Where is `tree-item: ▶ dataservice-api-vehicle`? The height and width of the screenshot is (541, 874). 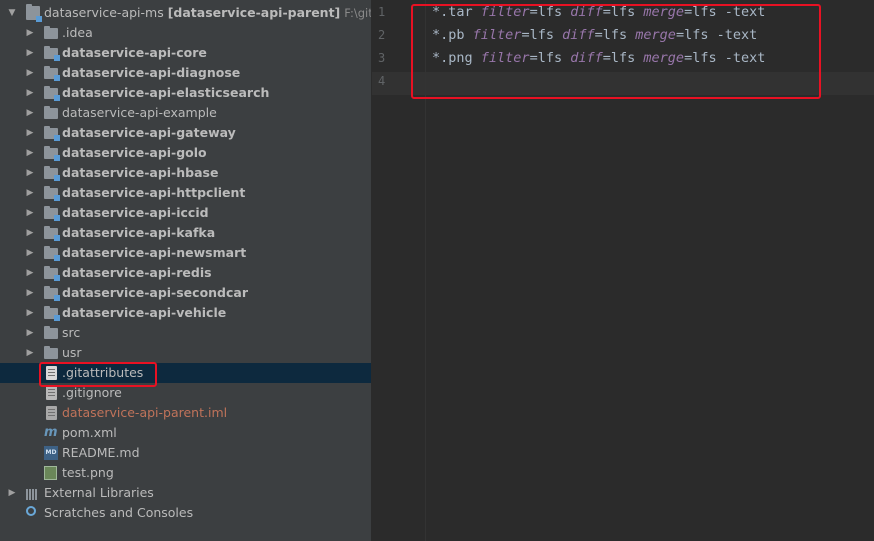
tree-item: ▶ dataservice-api-vehicle is located at coordinates (185, 313).